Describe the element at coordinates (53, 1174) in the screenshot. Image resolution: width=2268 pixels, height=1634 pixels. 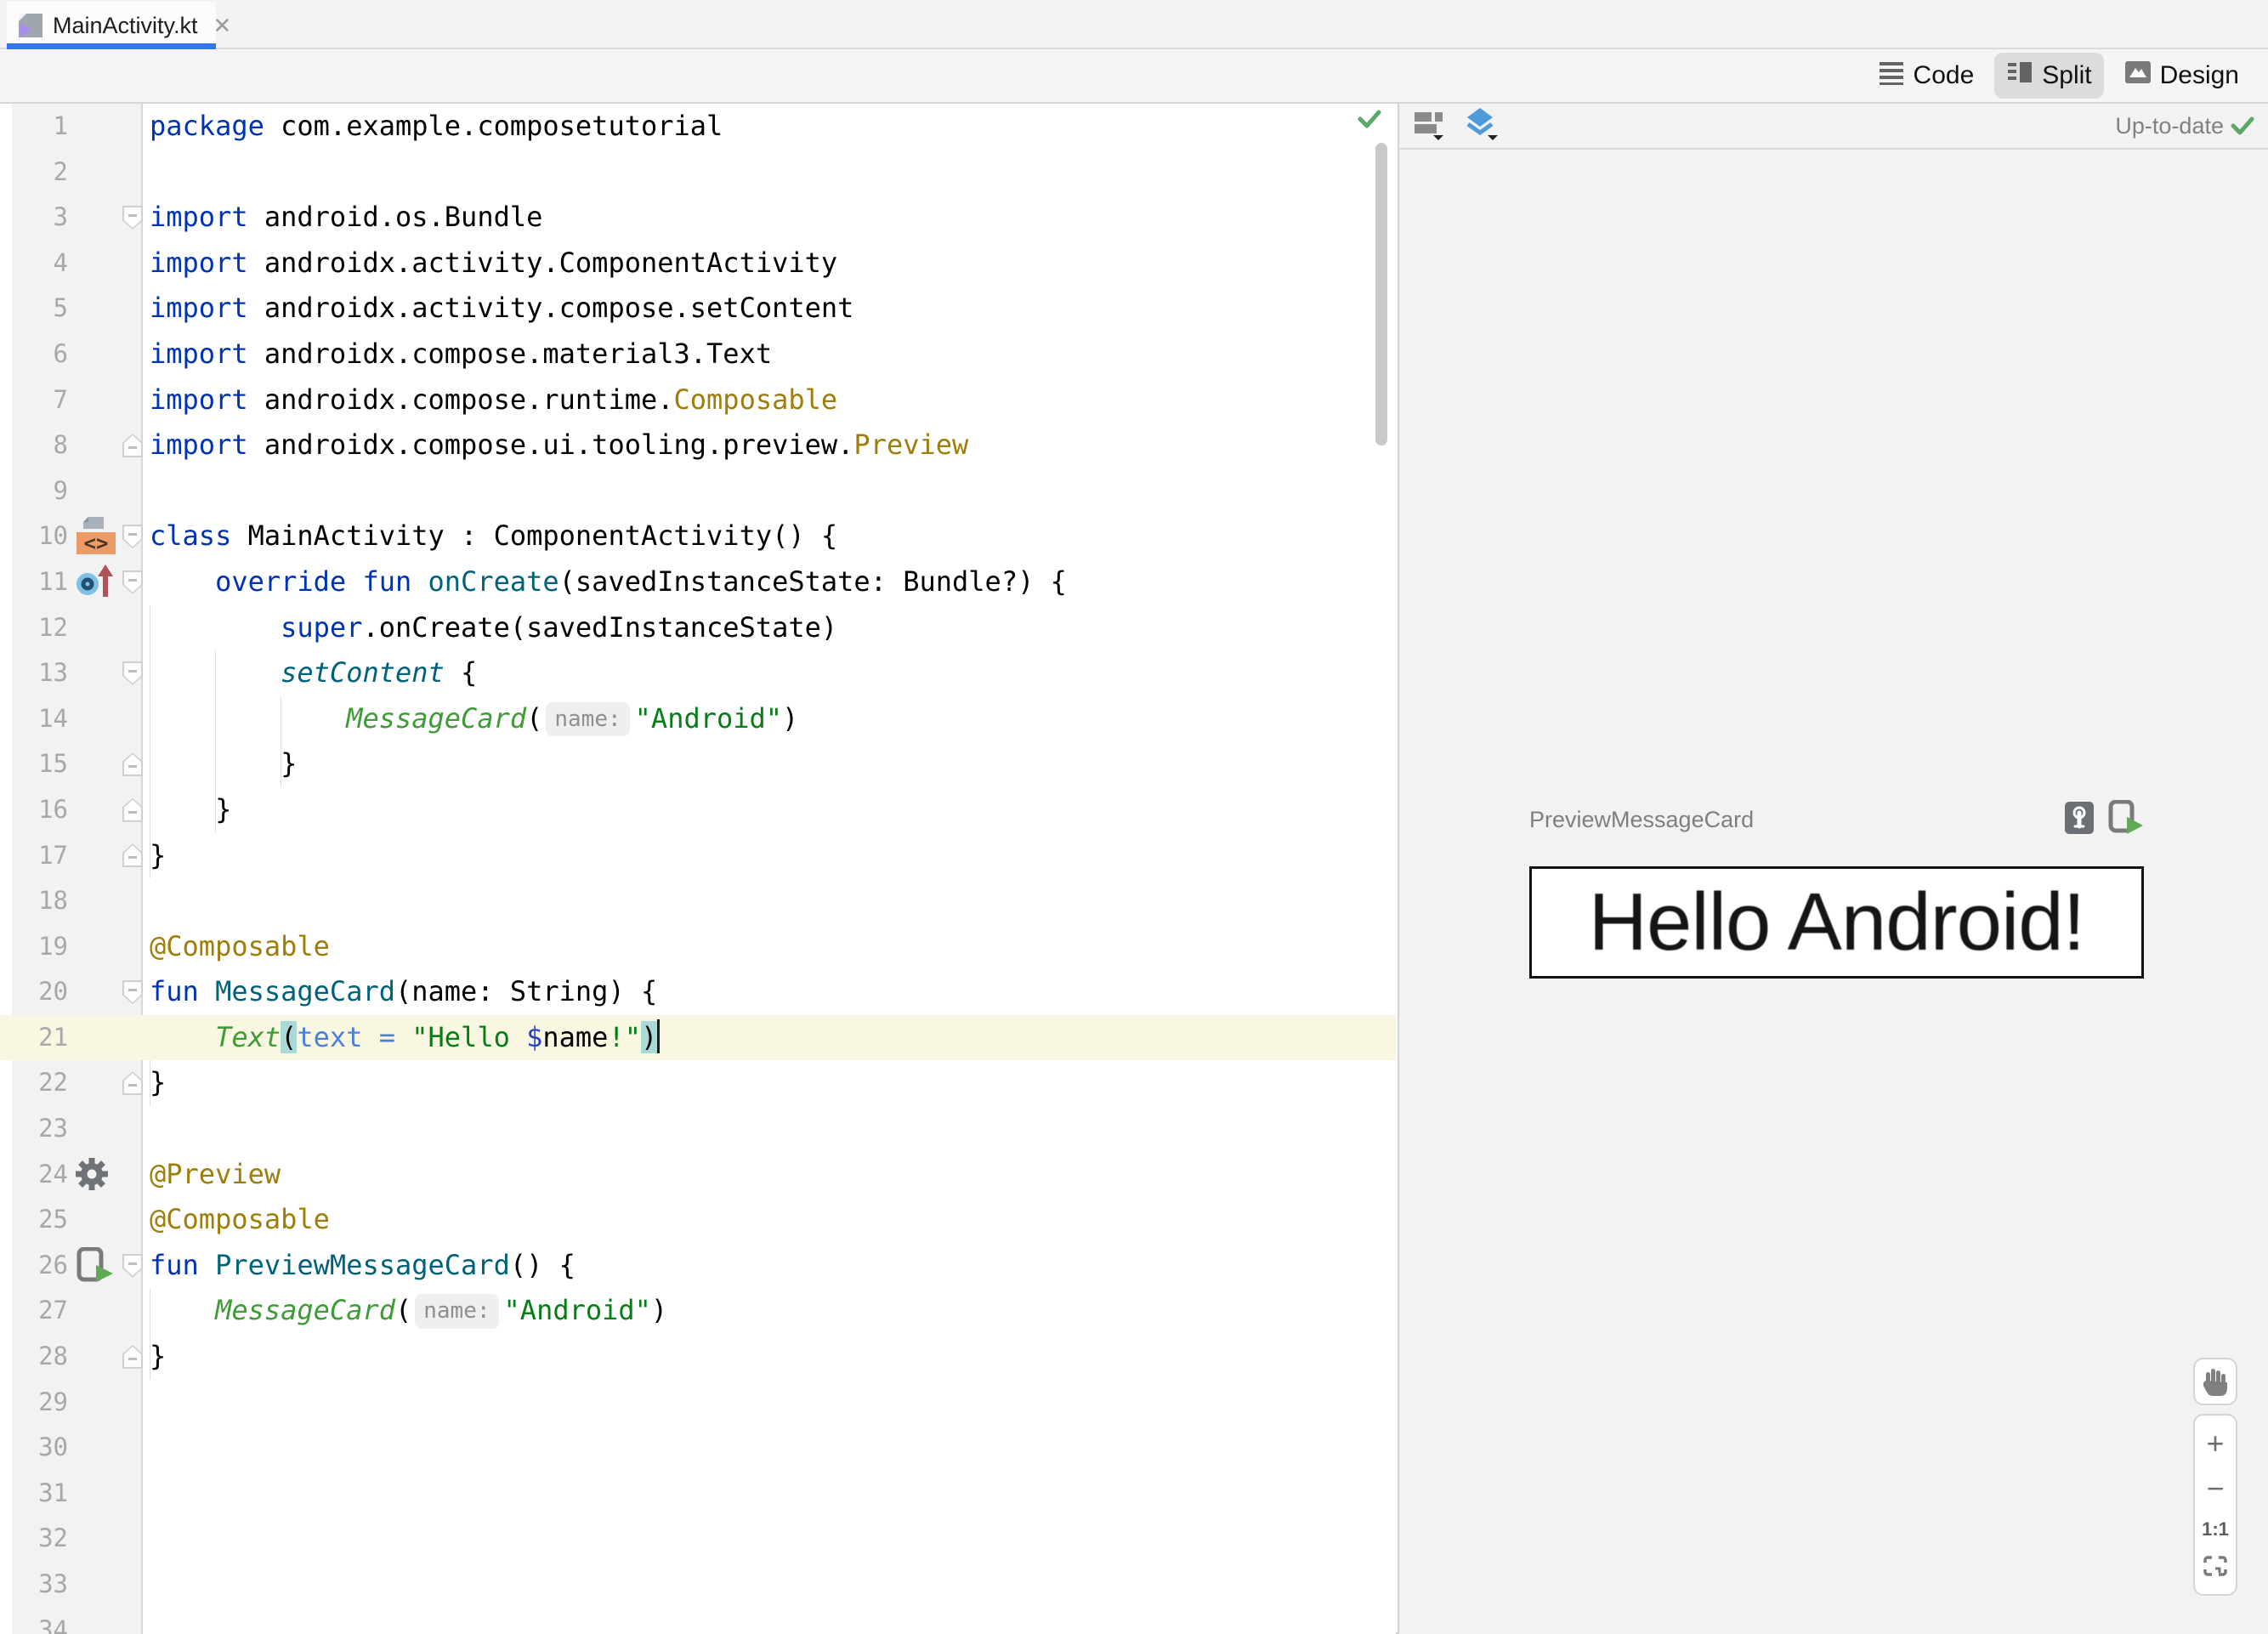
I see `line-number: 24` at that location.